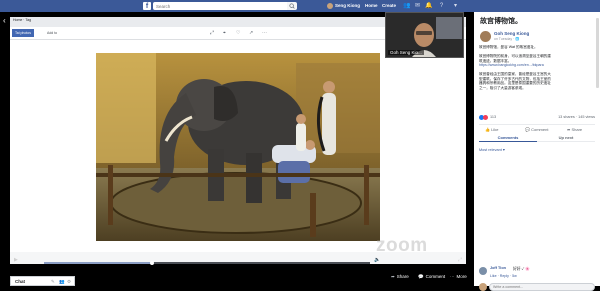 This screenshot has height=291, width=600. Describe the element at coordinates (212, 33) in the screenshot. I see `zoom-in-icon: ⤢` at that location.